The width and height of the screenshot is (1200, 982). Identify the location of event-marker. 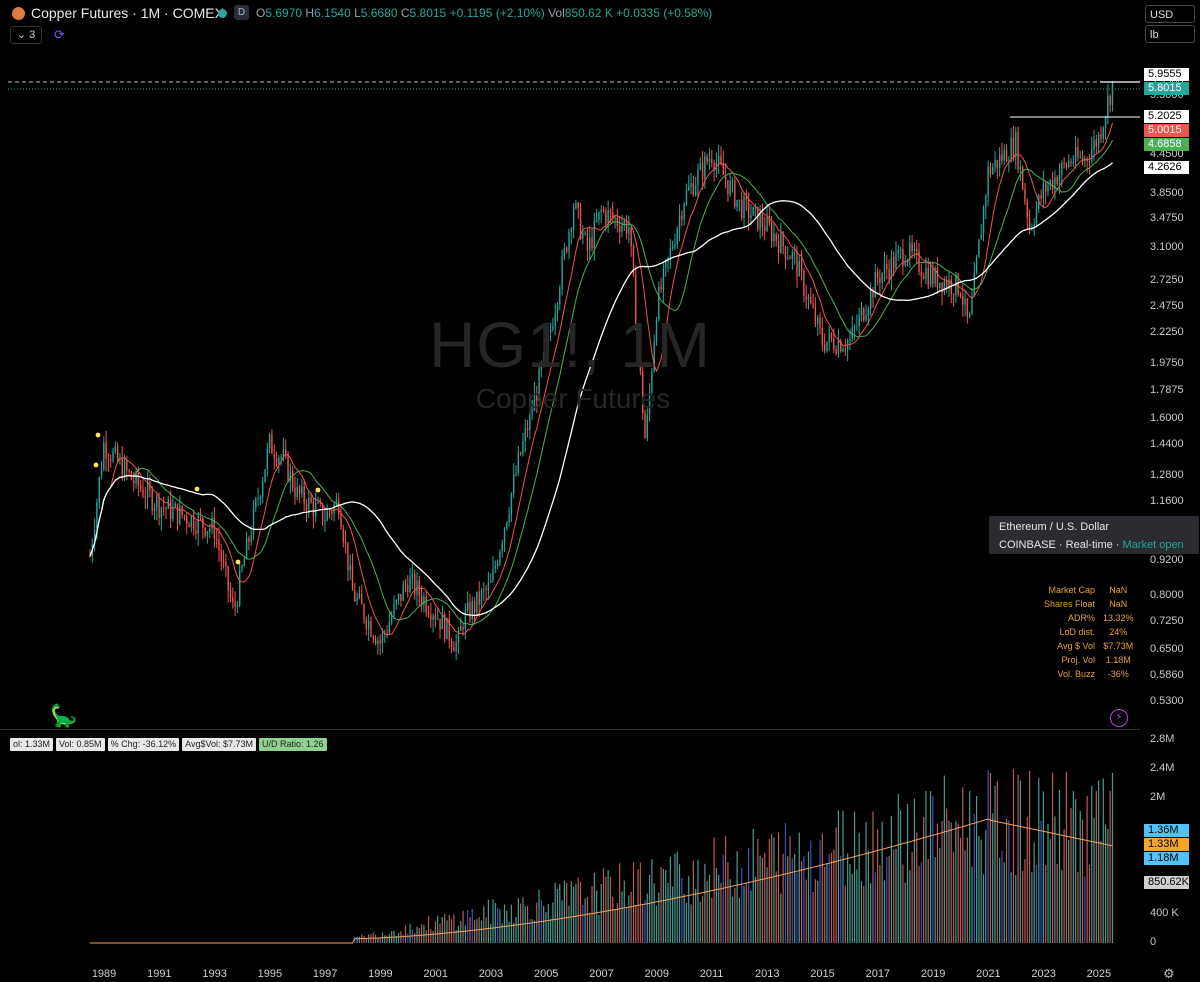
(318, 490).